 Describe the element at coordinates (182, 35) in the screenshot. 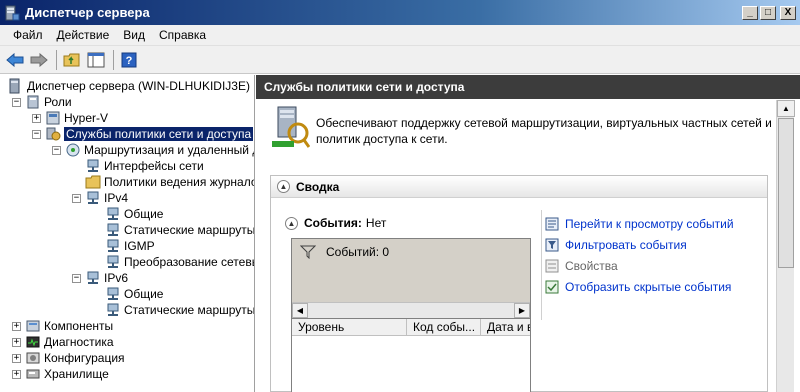

I see `menu-help: Справка` at that location.